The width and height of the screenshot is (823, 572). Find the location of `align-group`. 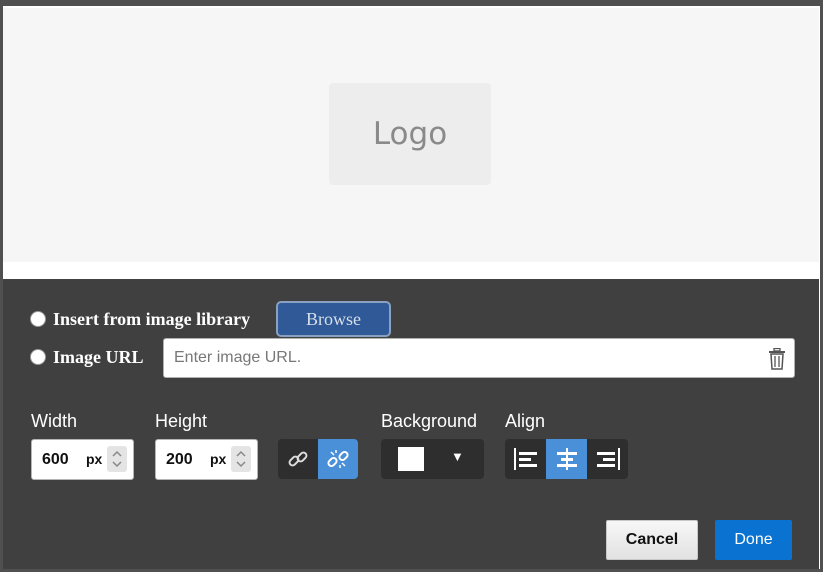

align-group is located at coordinates (566, 459).